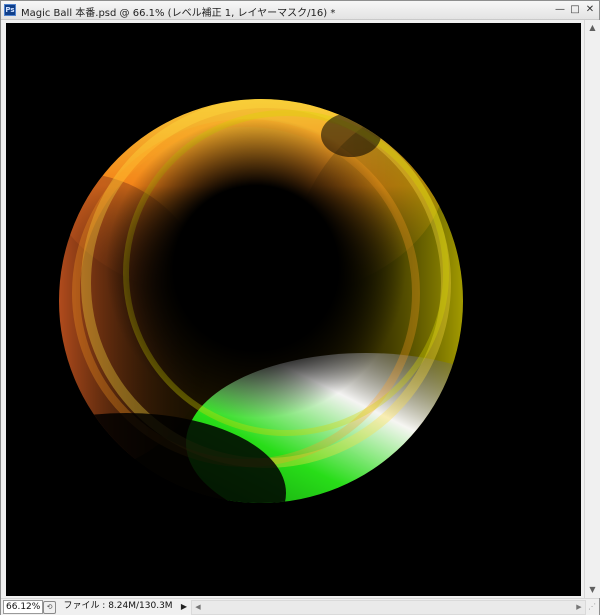 This screenshot has width=600, height=615. What do you see at coordinates (560, 9) in the screenshot?
I see `minimize-button: —` at bounding box center [560, 9].